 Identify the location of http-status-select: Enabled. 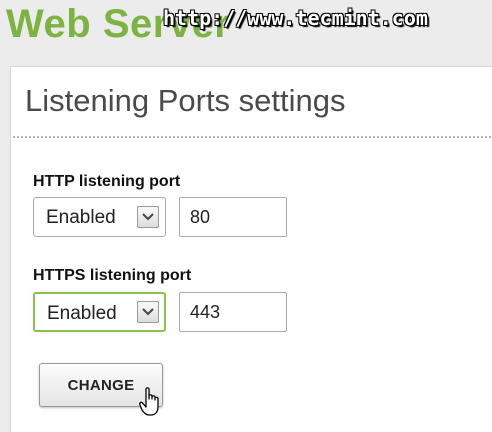
(99, 217).